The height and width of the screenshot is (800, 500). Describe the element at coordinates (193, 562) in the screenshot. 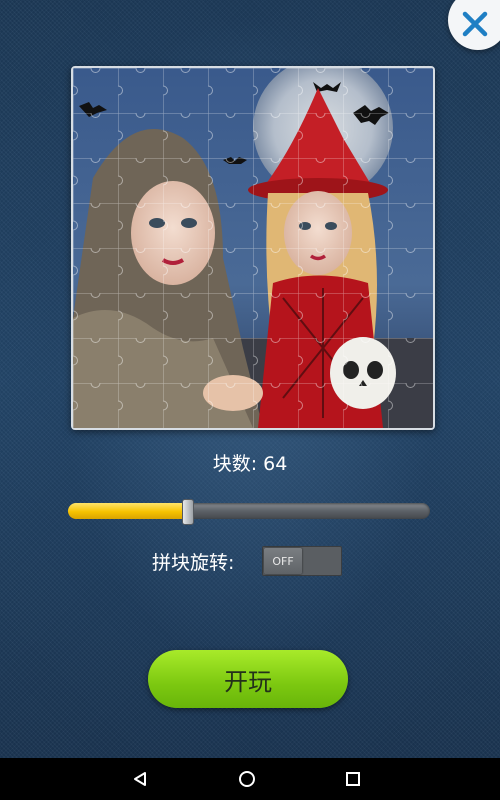

I see `rotation-label: 拼块旋转:` at that location.